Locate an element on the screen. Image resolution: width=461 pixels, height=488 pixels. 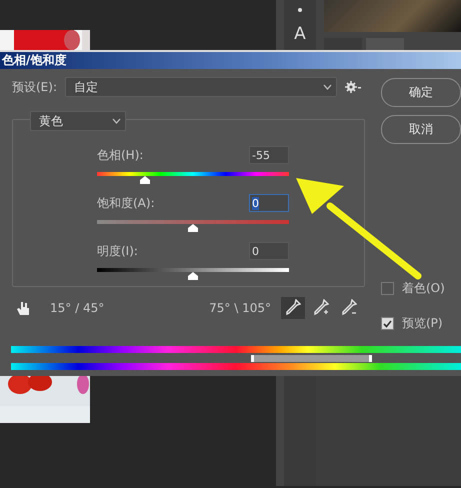
checkbox-label: 着色(O) is located at coordinates (423, 288).